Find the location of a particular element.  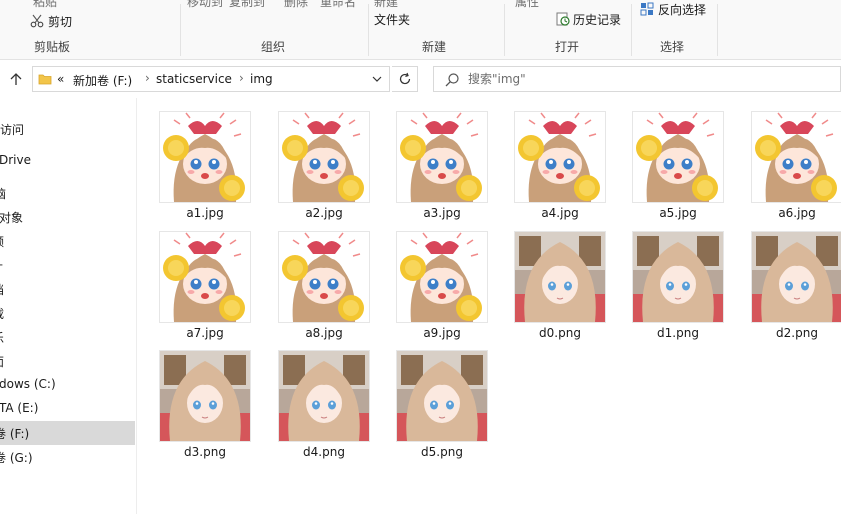

file-name: d5.png is located at coordinates (442, 452).